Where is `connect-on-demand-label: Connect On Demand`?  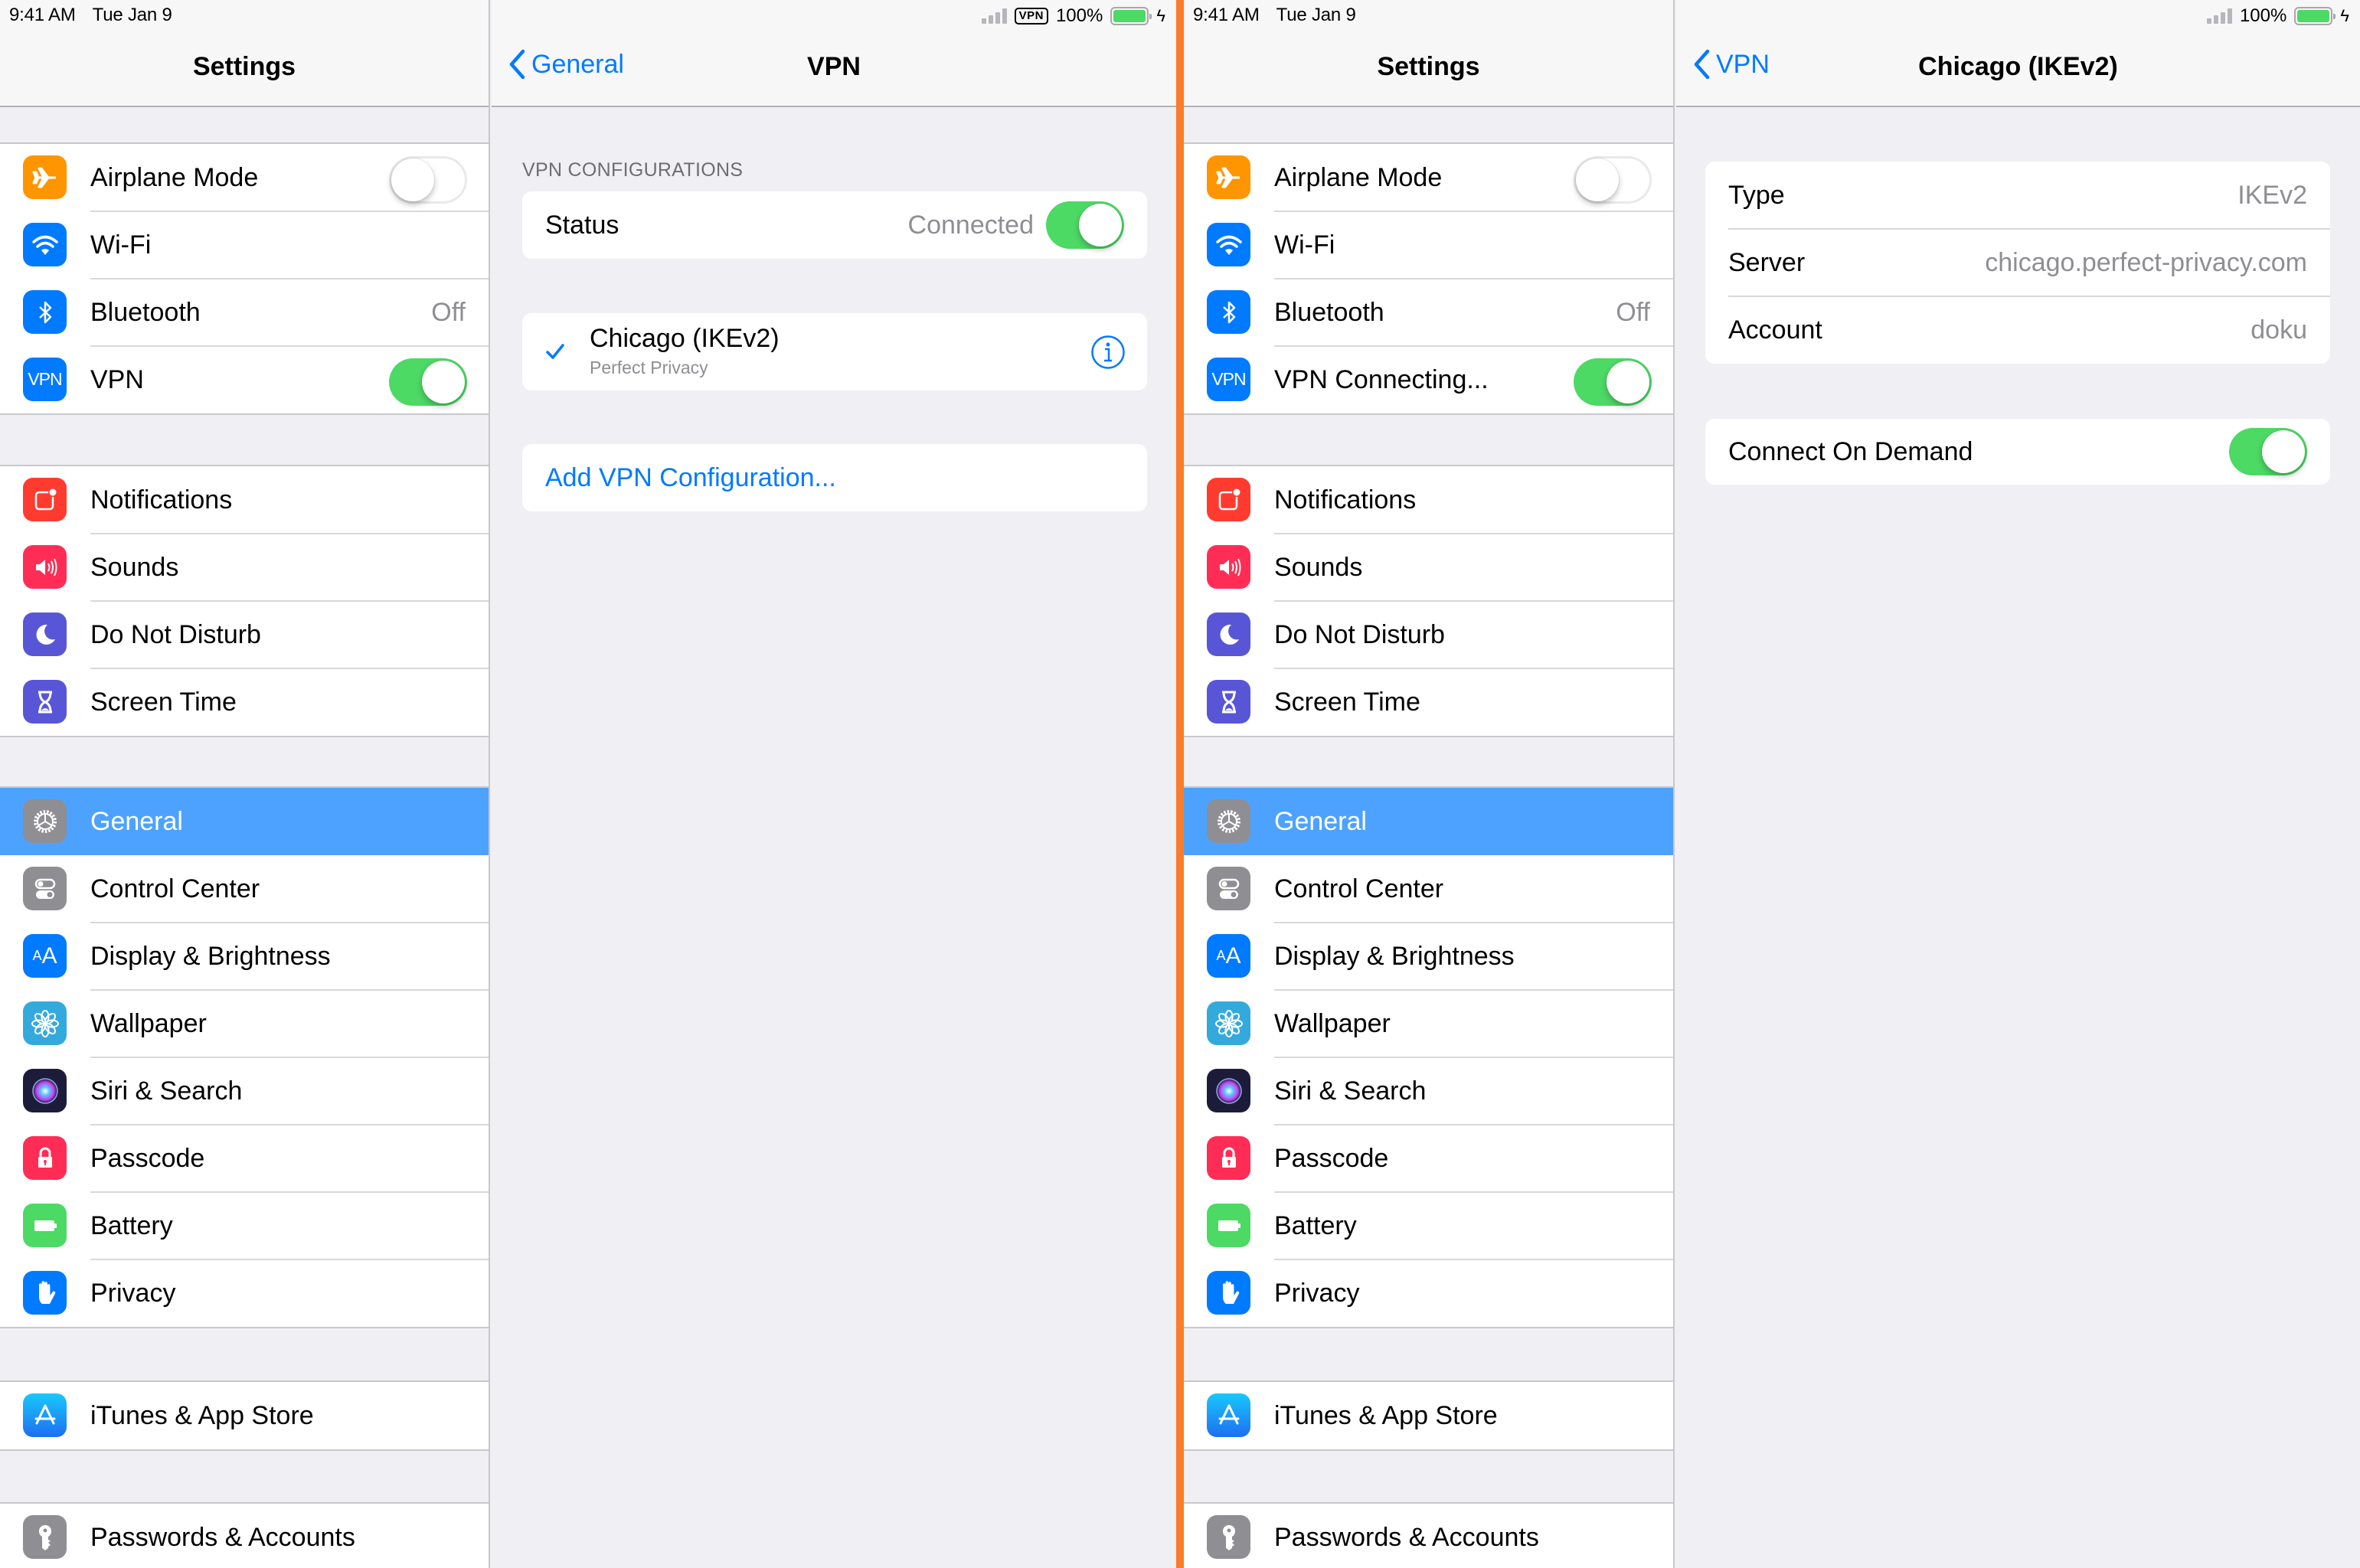
connect-on-demand-label: Connect On Demand is located at coordinates (1850, 451).